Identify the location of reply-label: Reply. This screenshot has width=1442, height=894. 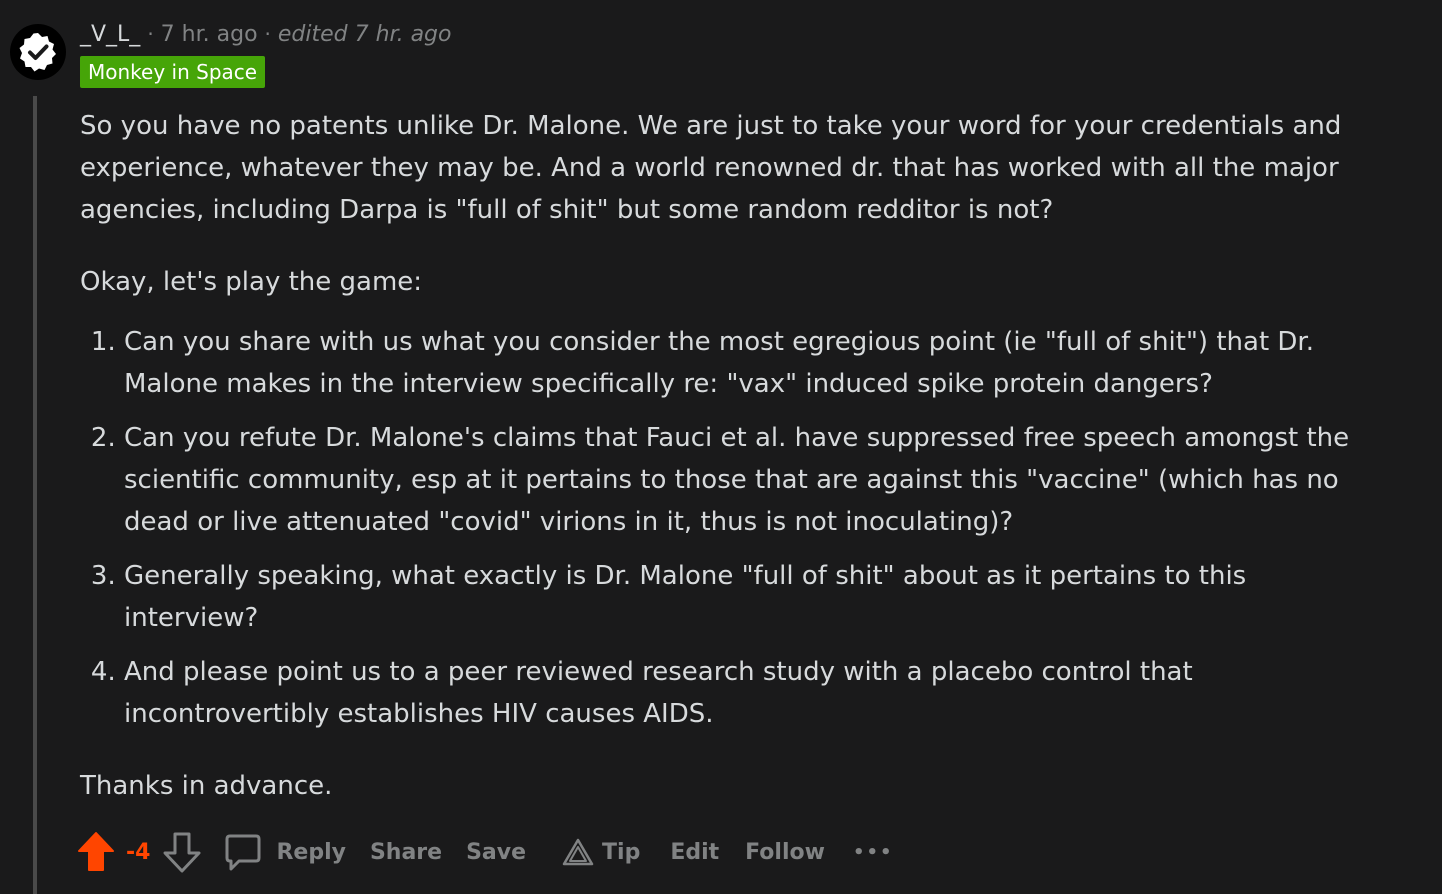
(311, 852).